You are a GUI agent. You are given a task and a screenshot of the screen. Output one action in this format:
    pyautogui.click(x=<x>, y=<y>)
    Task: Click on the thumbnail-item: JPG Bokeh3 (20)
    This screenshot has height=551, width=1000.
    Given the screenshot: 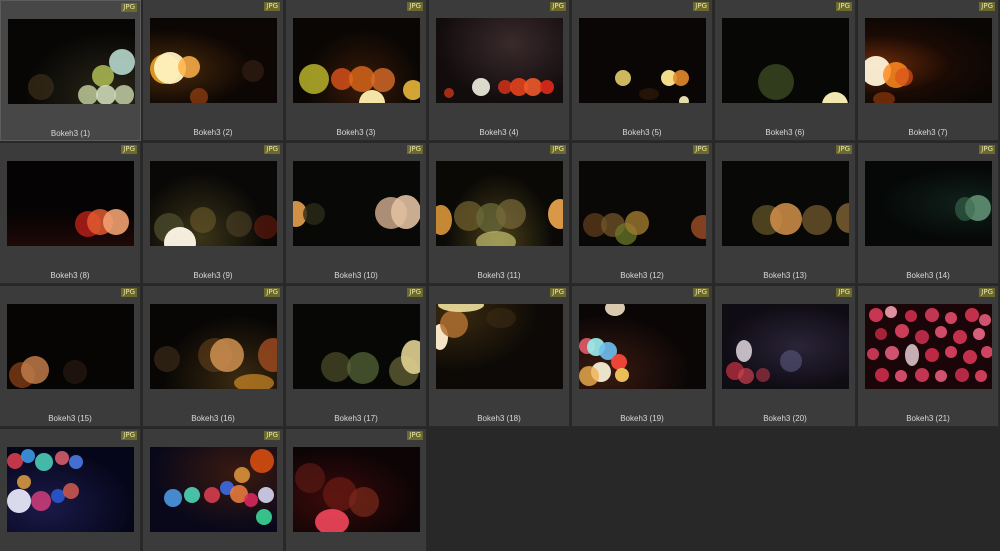 What is the action you would take?
    pyautogui.click(x=785, y=356)
    